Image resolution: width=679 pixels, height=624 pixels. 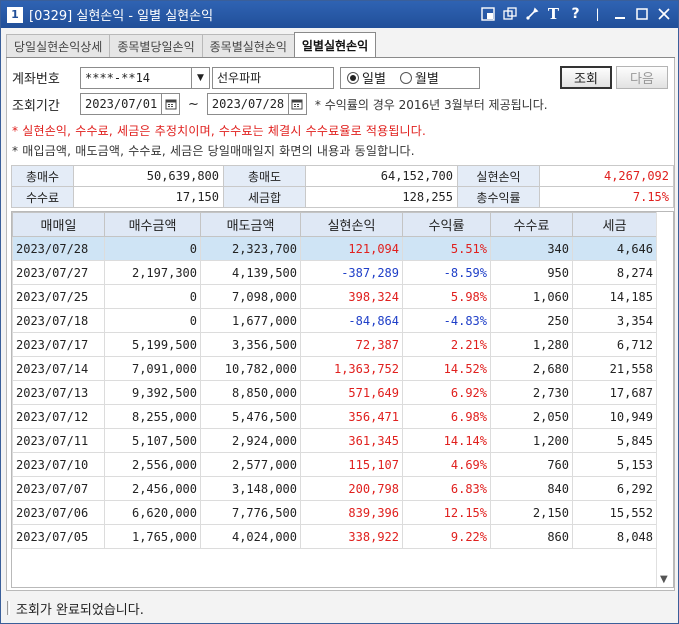 I want to click on col-sell-amount: 매도금액, so click(x=250, y=224).